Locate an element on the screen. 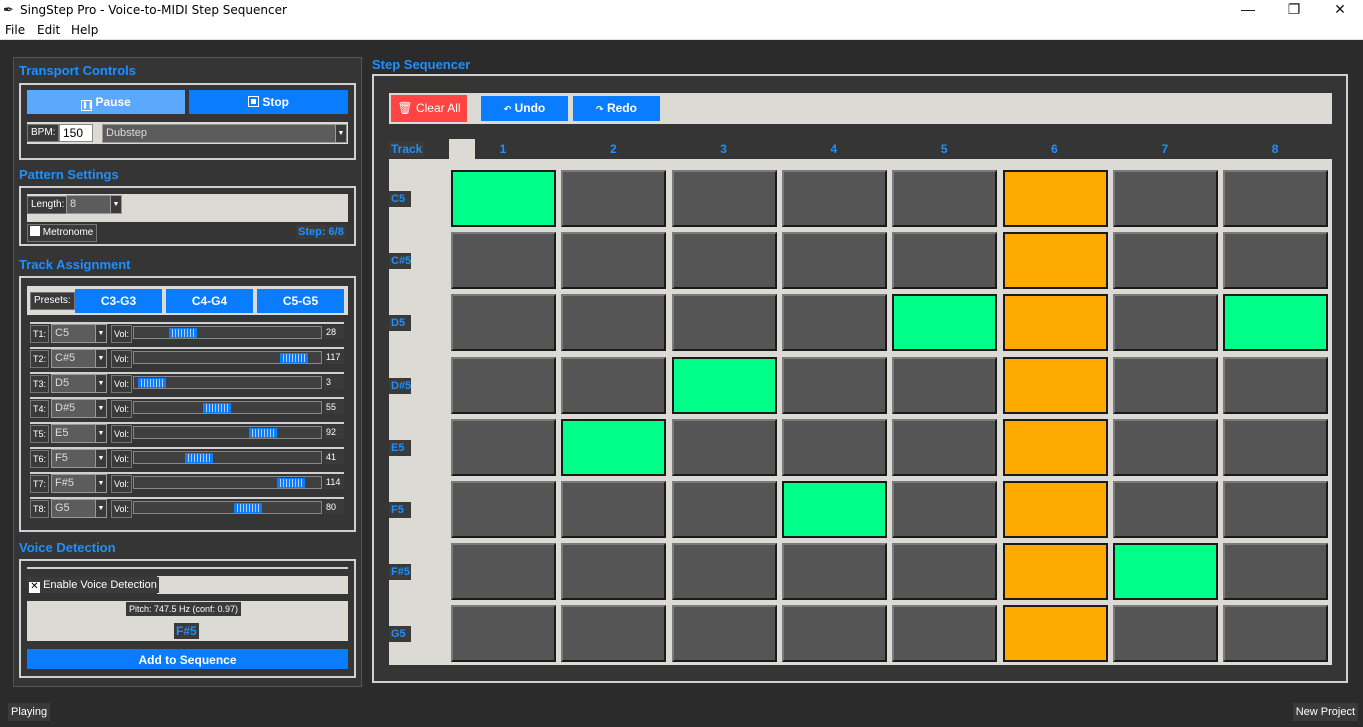 The height and width of the screenshot is (727, 1363). track-note-select: C#5 ▼ is located at coordinates (79, 358).